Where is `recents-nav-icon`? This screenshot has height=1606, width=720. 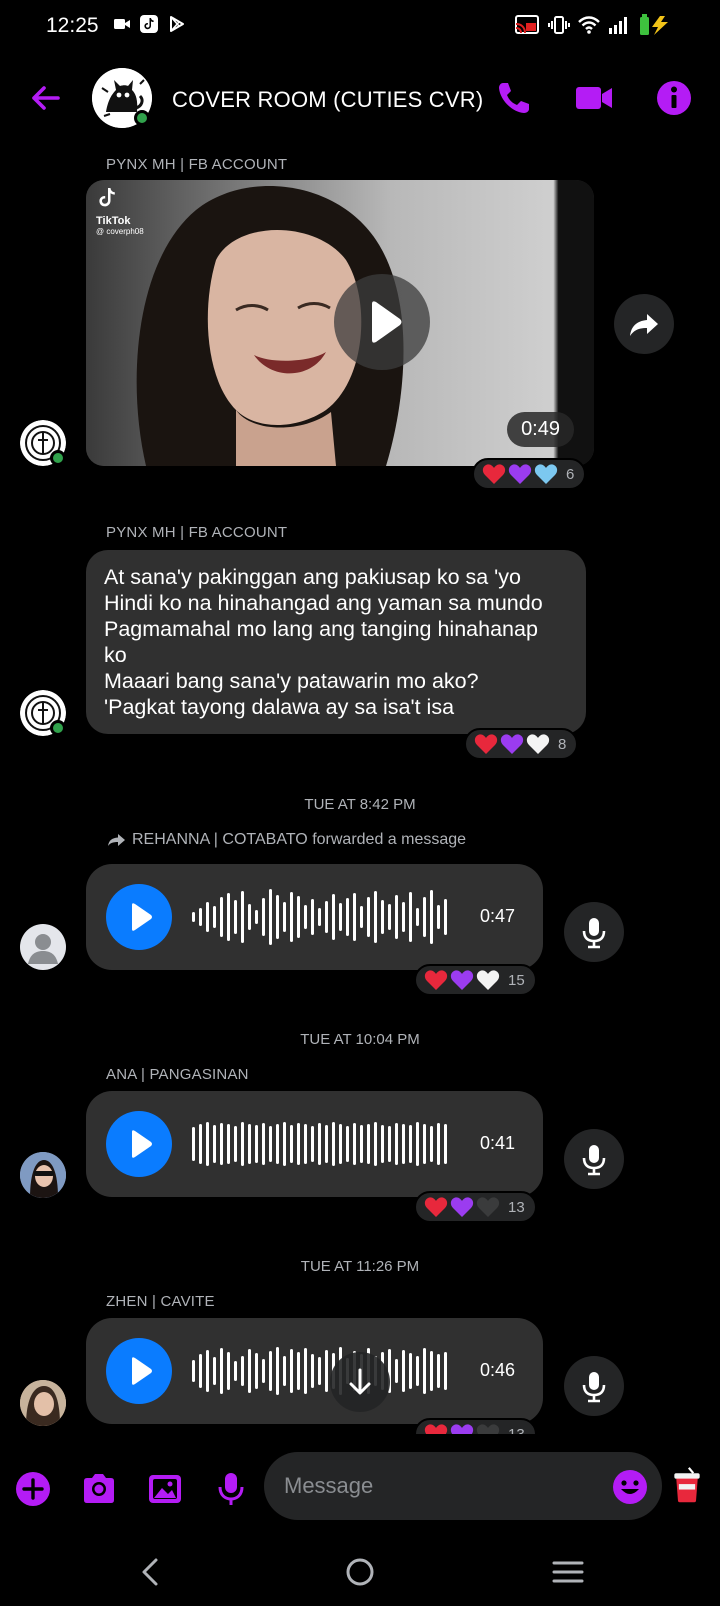 recents-nav-icon is located at coordinates (568, 1572).